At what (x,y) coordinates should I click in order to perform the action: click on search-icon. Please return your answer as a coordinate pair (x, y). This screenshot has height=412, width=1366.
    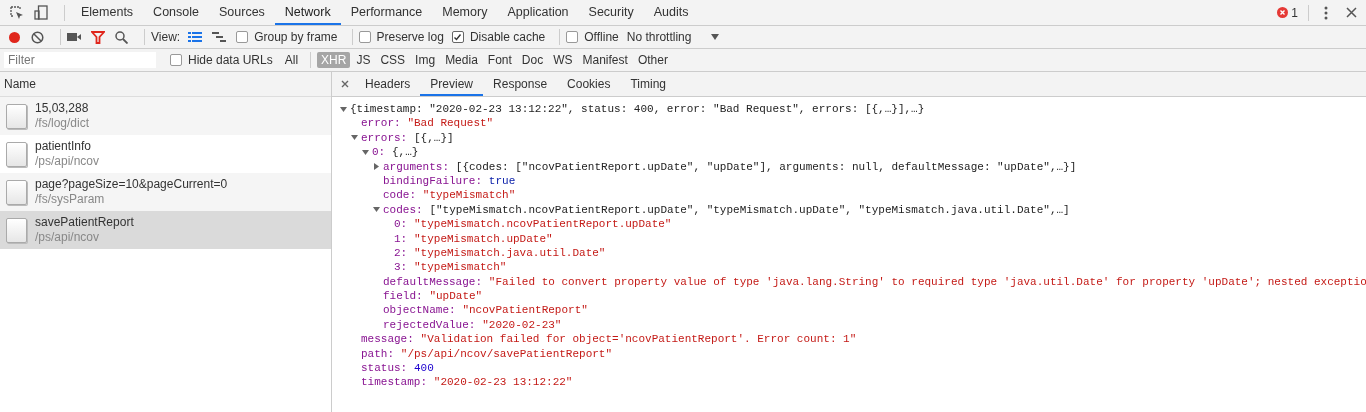
    Looking at the image, I should click on (121, 37).